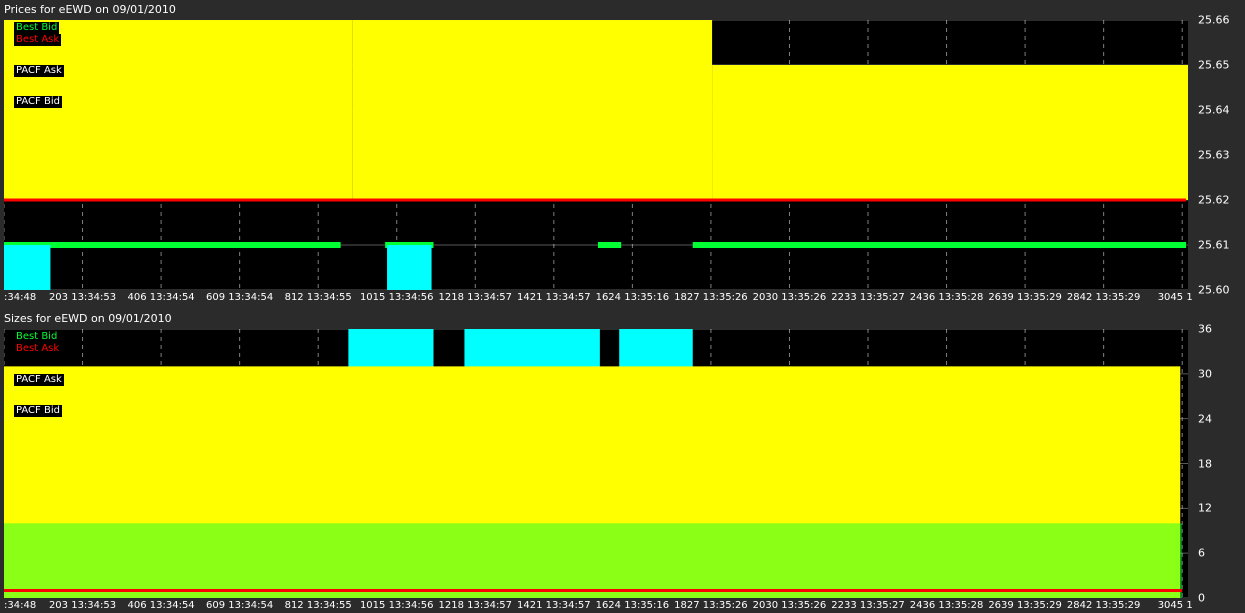 The width and height of the screenshot is (1245, 613). I want to click on prices-x-tick-label: 203 13:34:53, so click(82, 297).